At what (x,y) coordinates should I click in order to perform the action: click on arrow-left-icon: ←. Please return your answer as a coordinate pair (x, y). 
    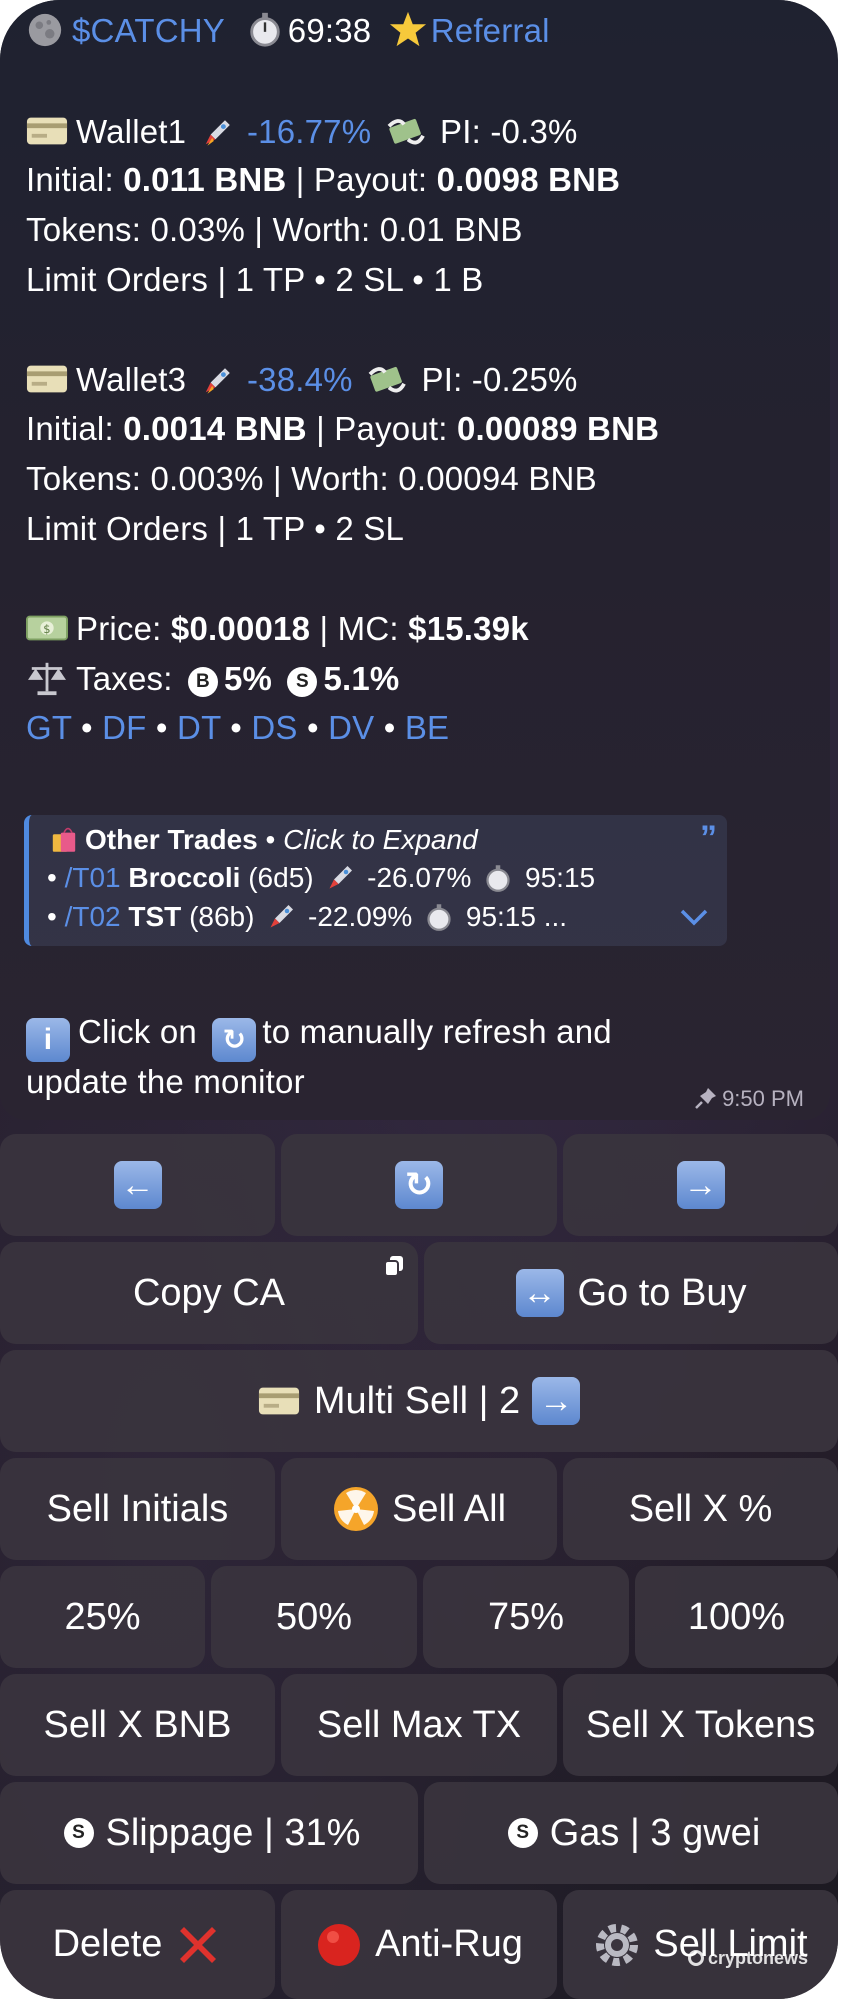
    Looking at the image, I should click on (137, 1185).